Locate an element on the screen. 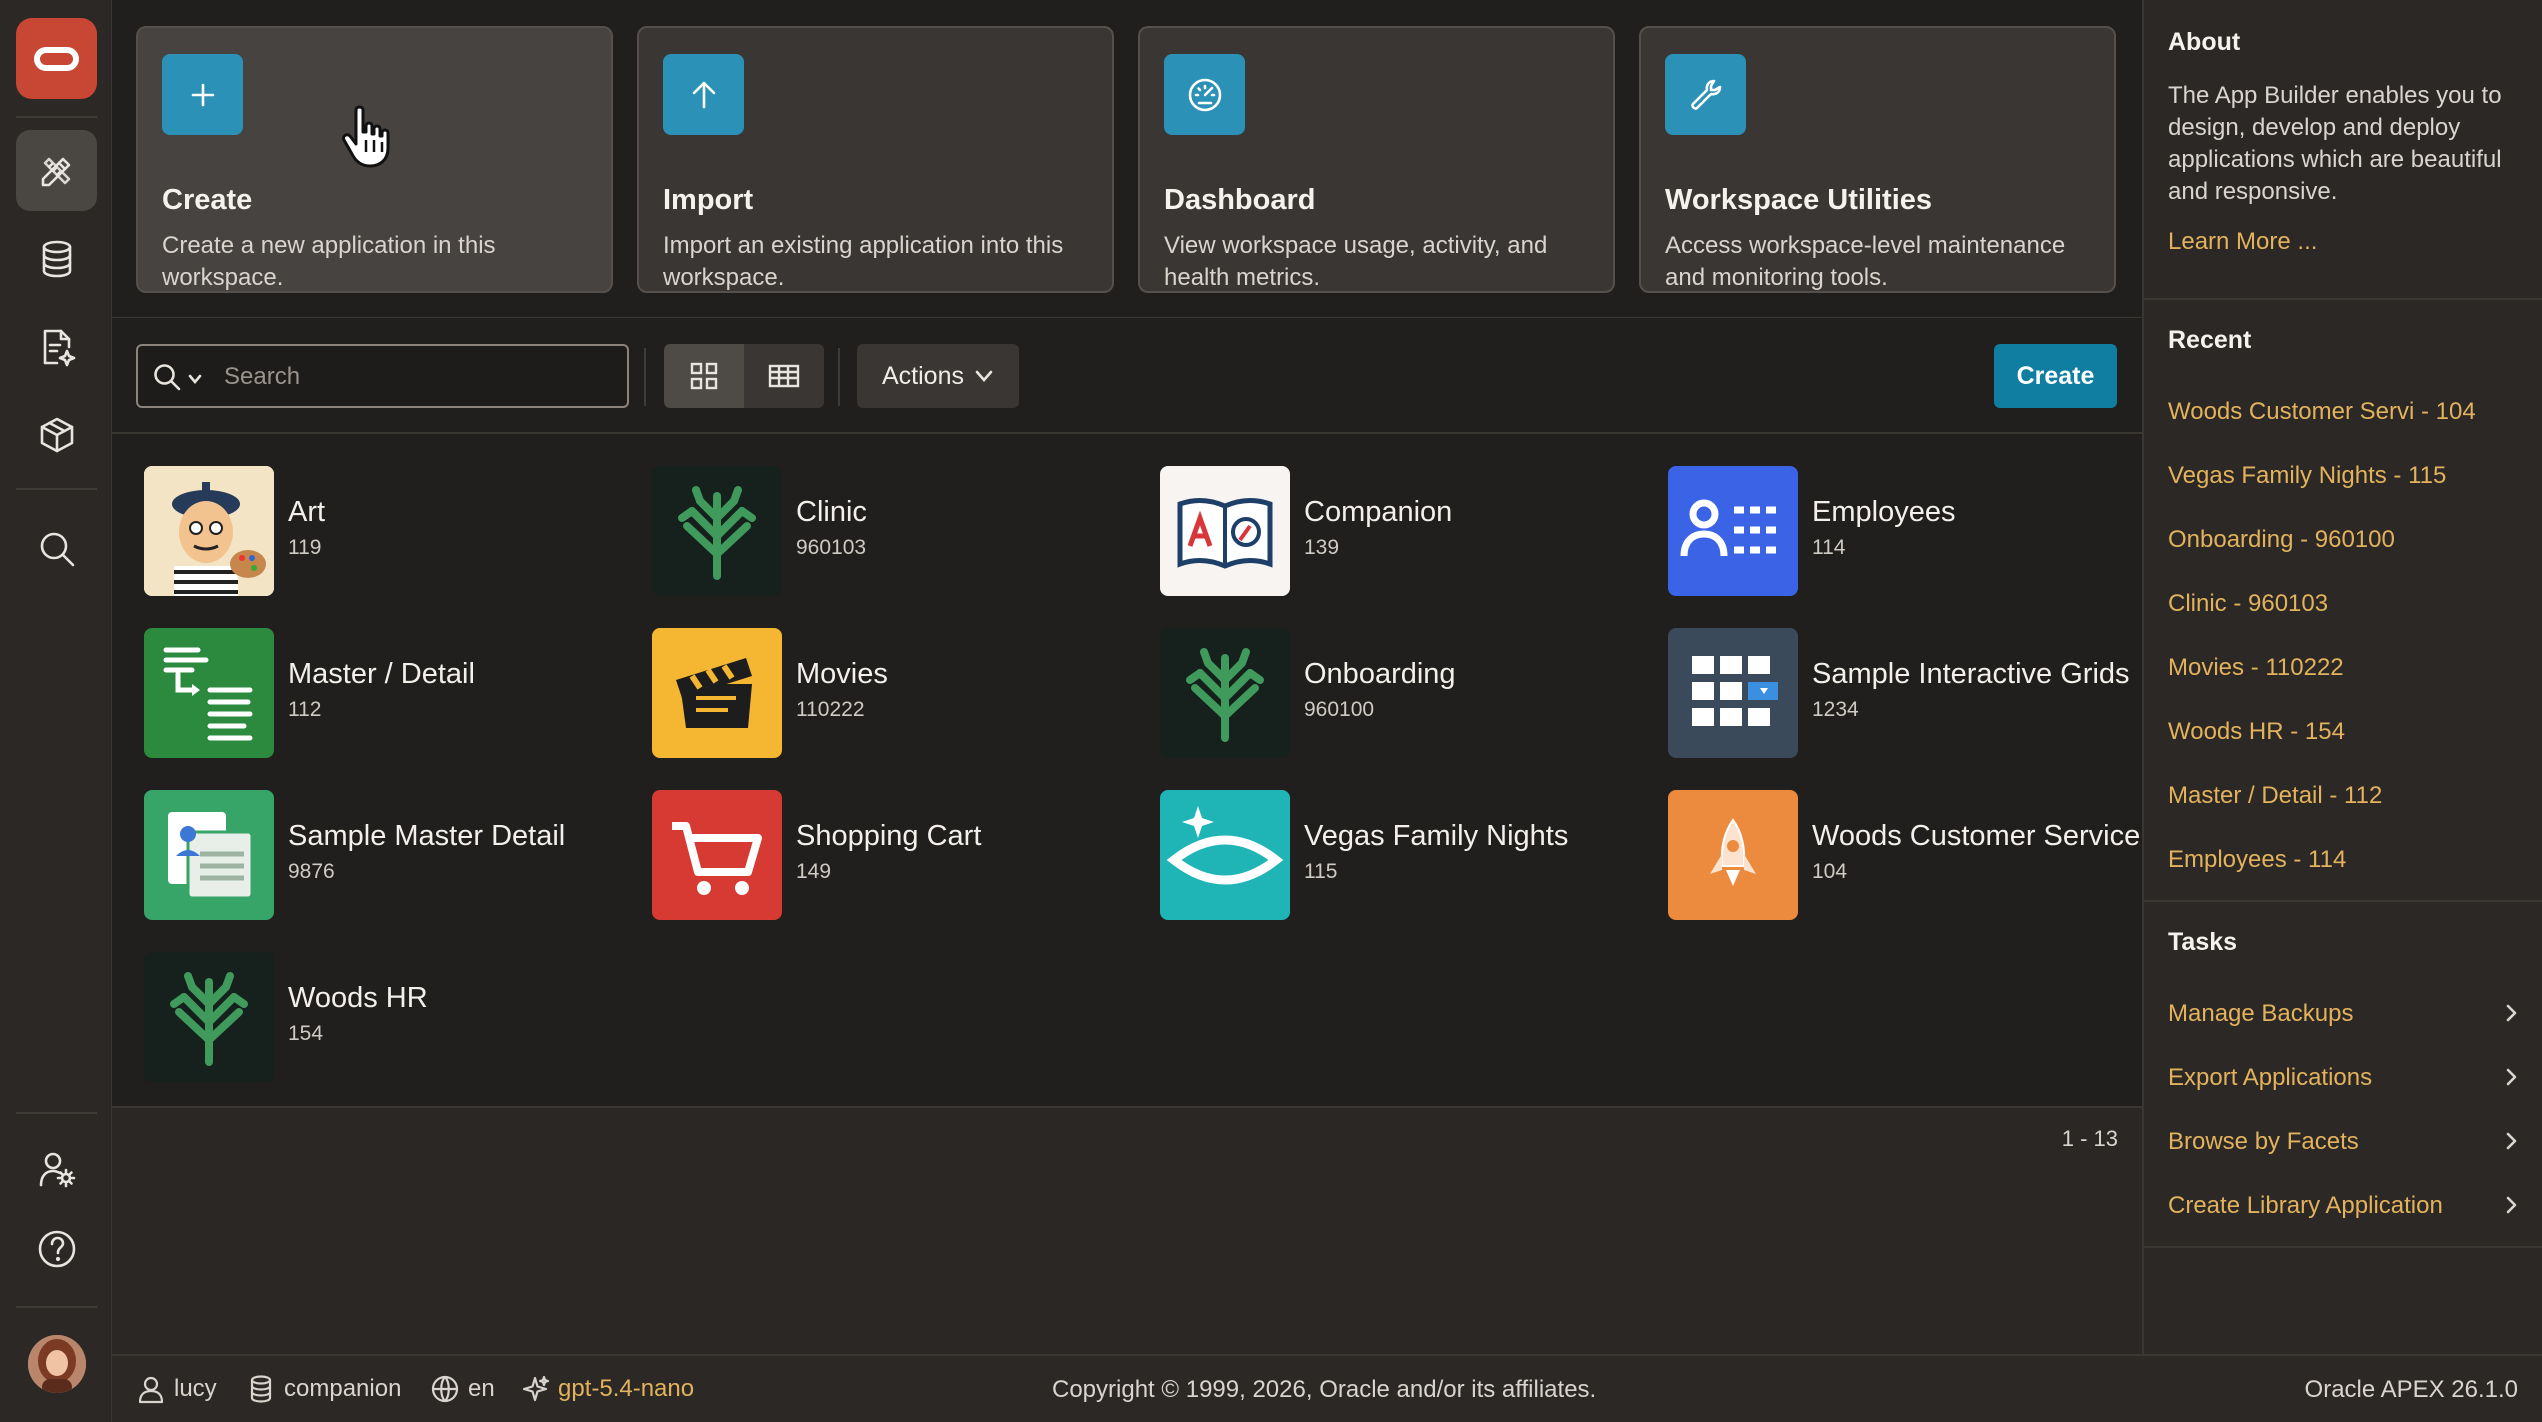  app-id: 139 is located at coordinates (1322, 547).